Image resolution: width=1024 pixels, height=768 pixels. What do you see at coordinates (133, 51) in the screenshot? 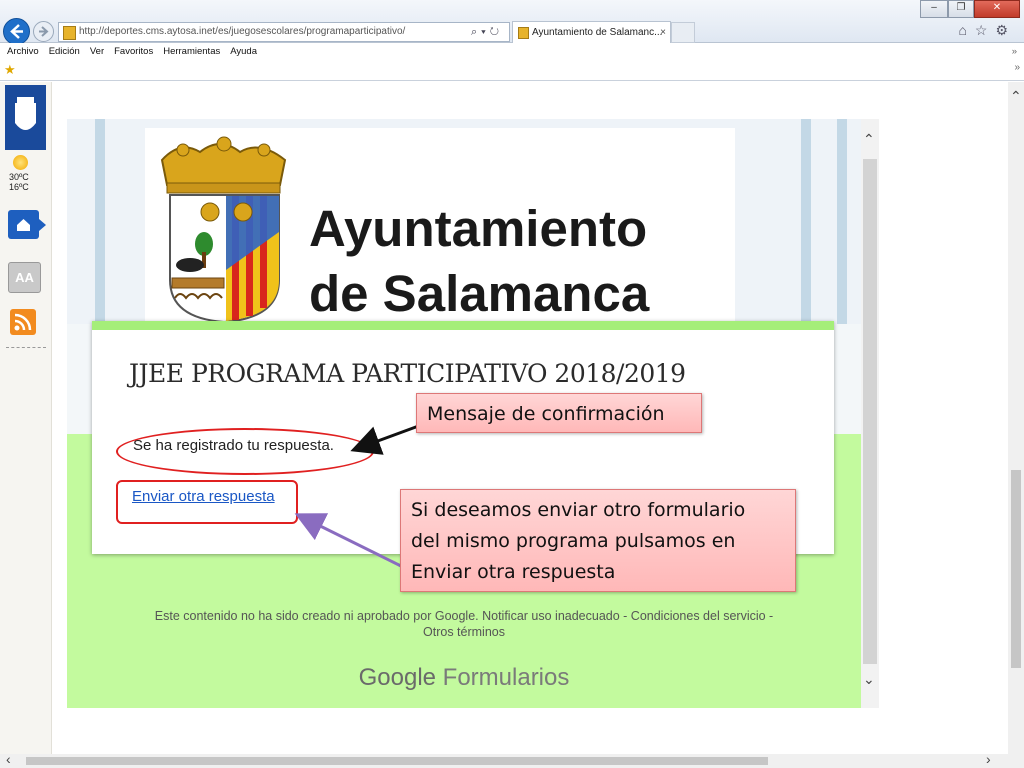
I see `menu-favoritos: Favoritos` at bounding box center [133, 51].